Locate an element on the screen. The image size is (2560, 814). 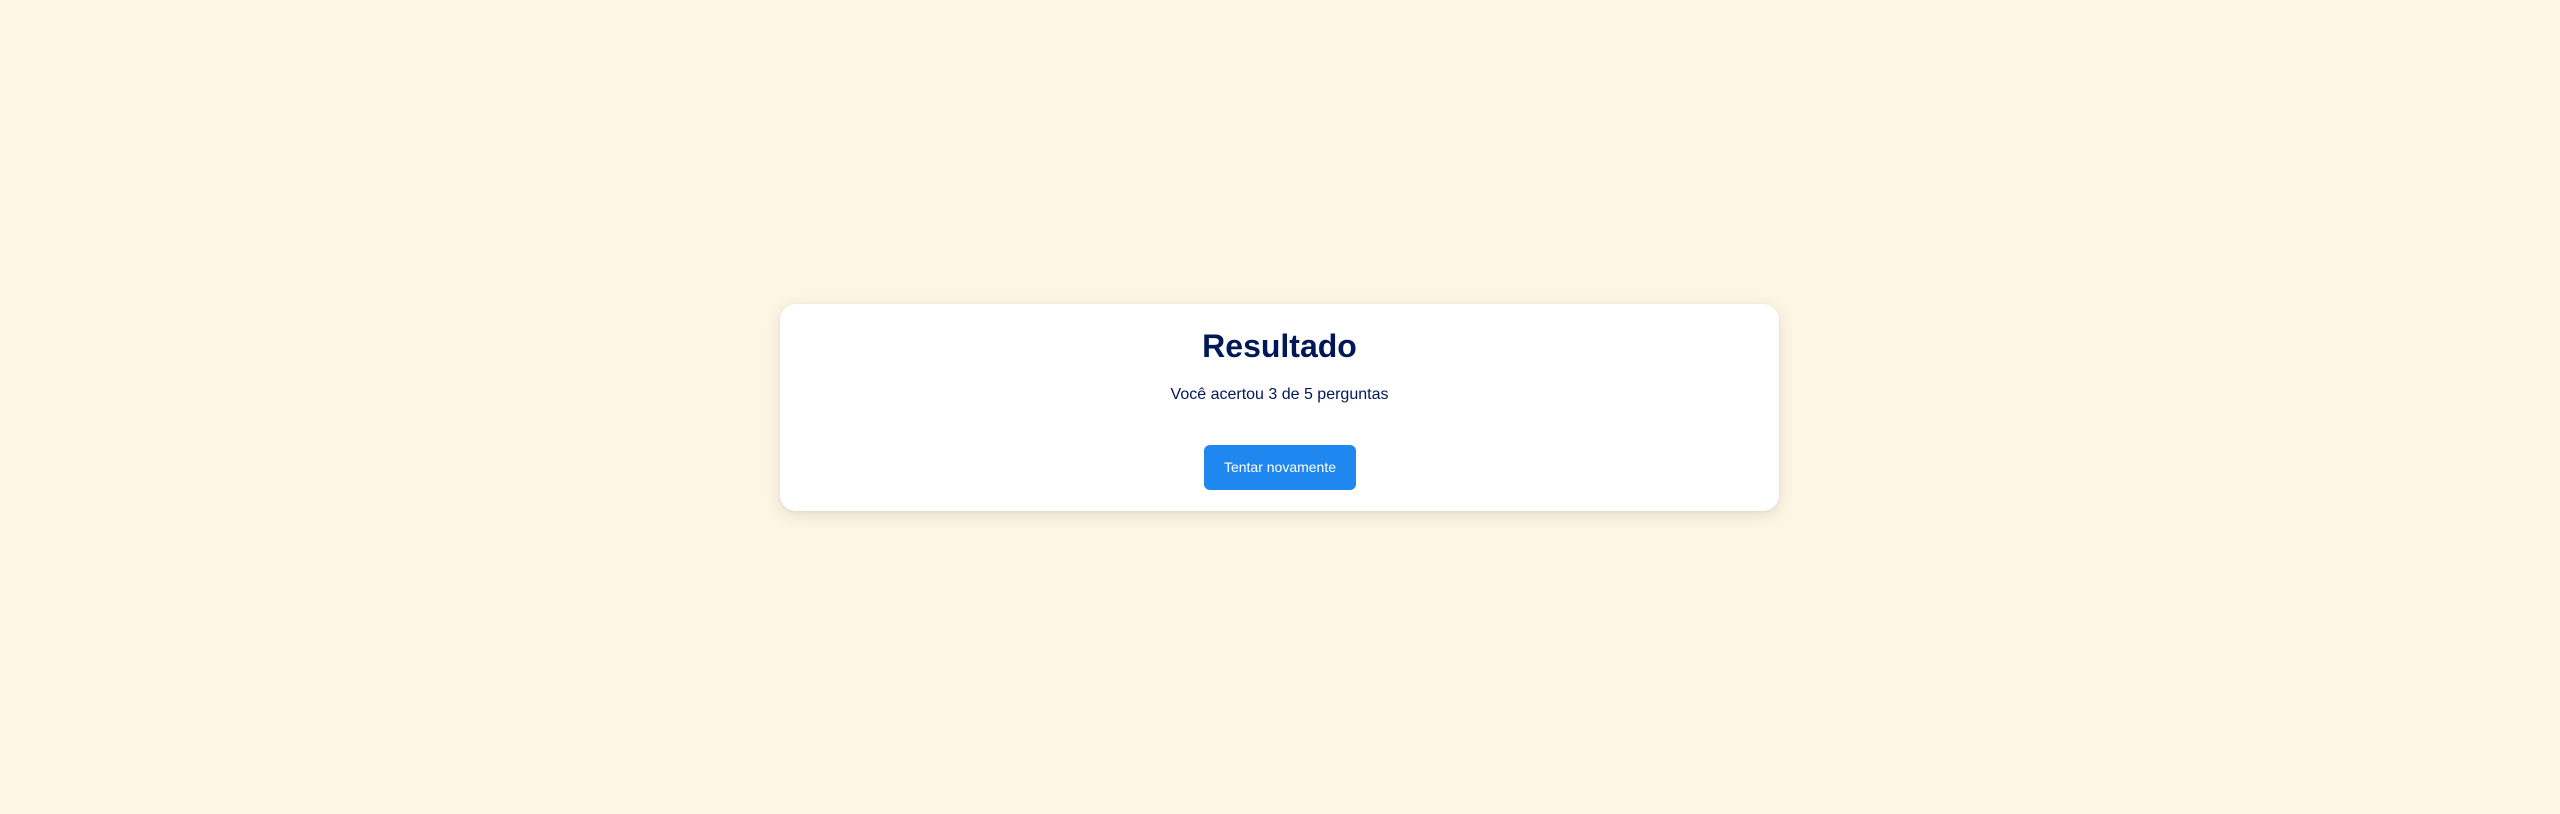
score-summary: Você acertou 3 de 5 perguntas is located at coordinates (1279, 394).